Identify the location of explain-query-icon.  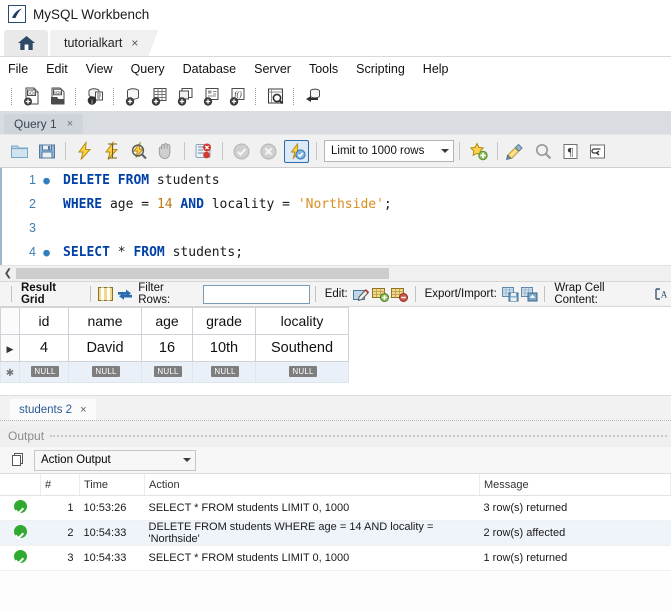
(138, 151).